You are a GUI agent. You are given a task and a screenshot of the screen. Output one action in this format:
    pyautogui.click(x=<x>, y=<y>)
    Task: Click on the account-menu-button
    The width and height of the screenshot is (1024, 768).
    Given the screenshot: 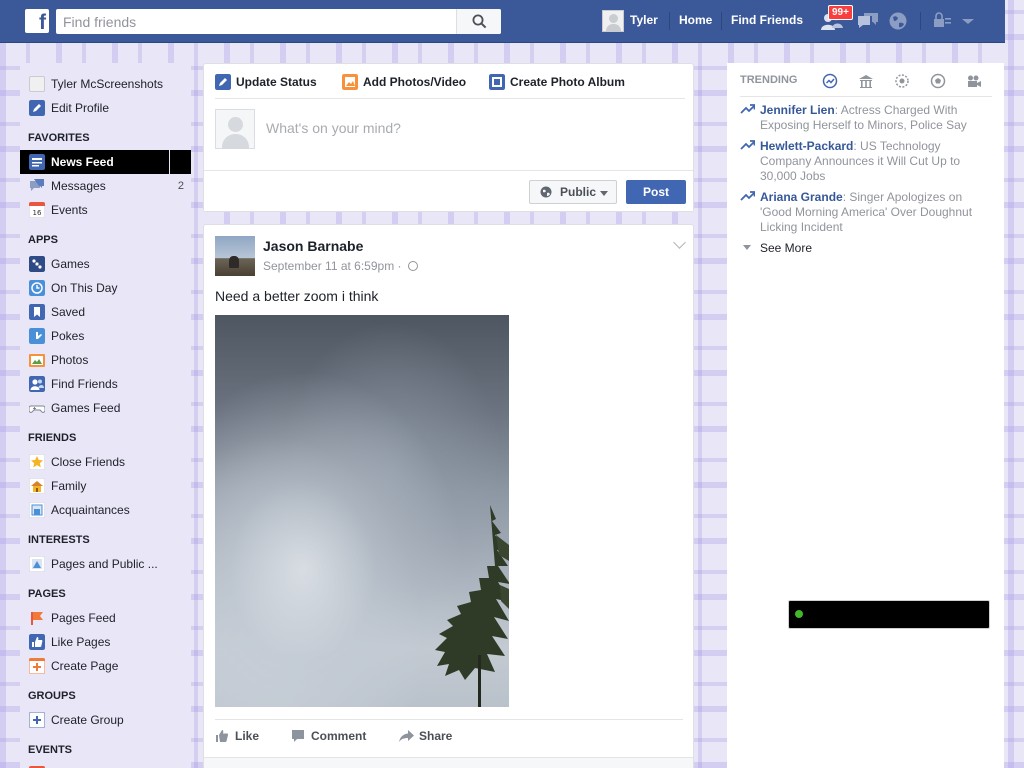 What is the action you would take?
    pyautogui.click(x=971, y=21)
    